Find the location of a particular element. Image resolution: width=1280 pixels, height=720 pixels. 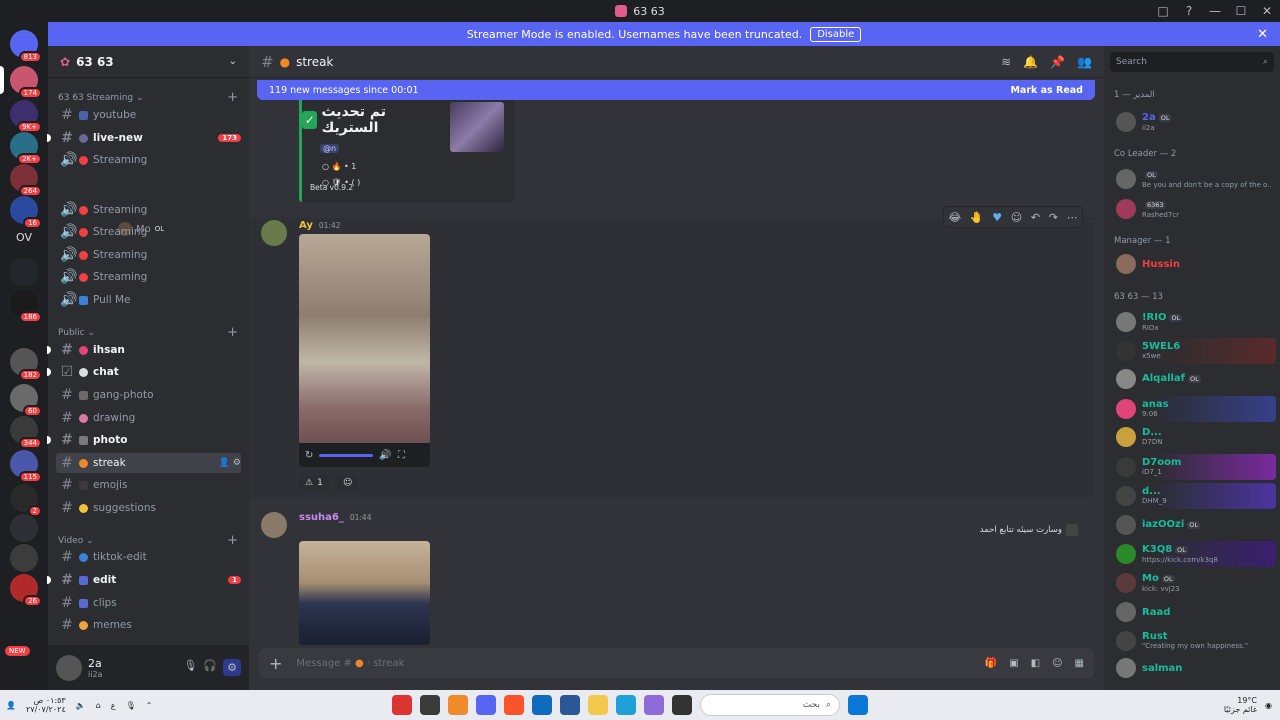

embed-thumbnail is located at coordinates (477, 127).